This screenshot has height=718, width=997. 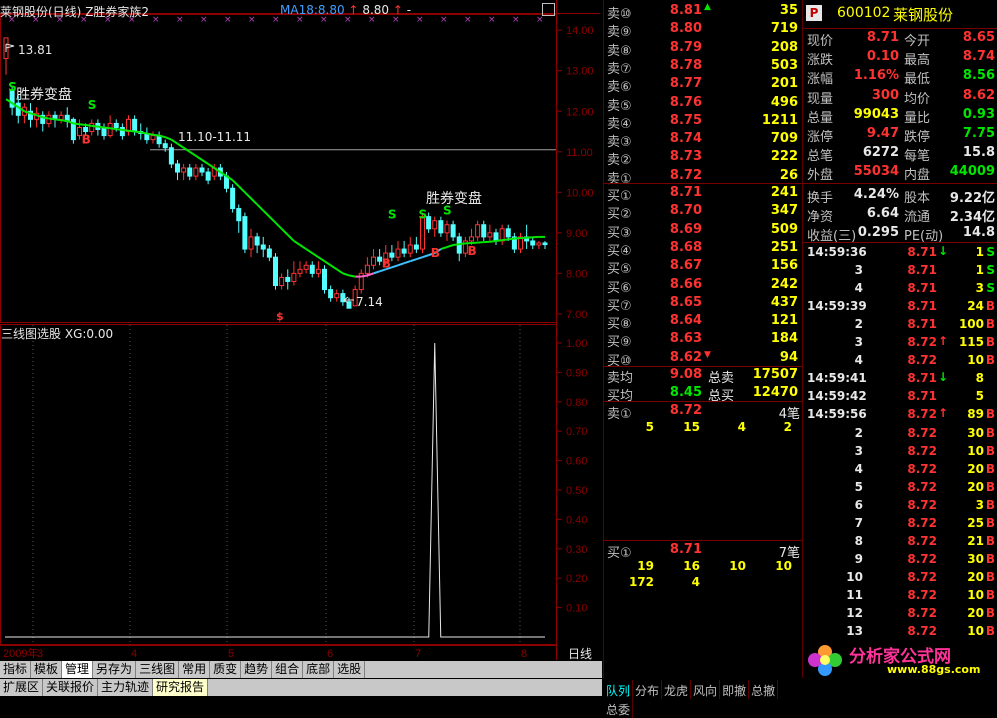 What do you see at coordinates (639, 566) in the screenshot?
I see `queue-order: 19` at bounding box center [639, 566].